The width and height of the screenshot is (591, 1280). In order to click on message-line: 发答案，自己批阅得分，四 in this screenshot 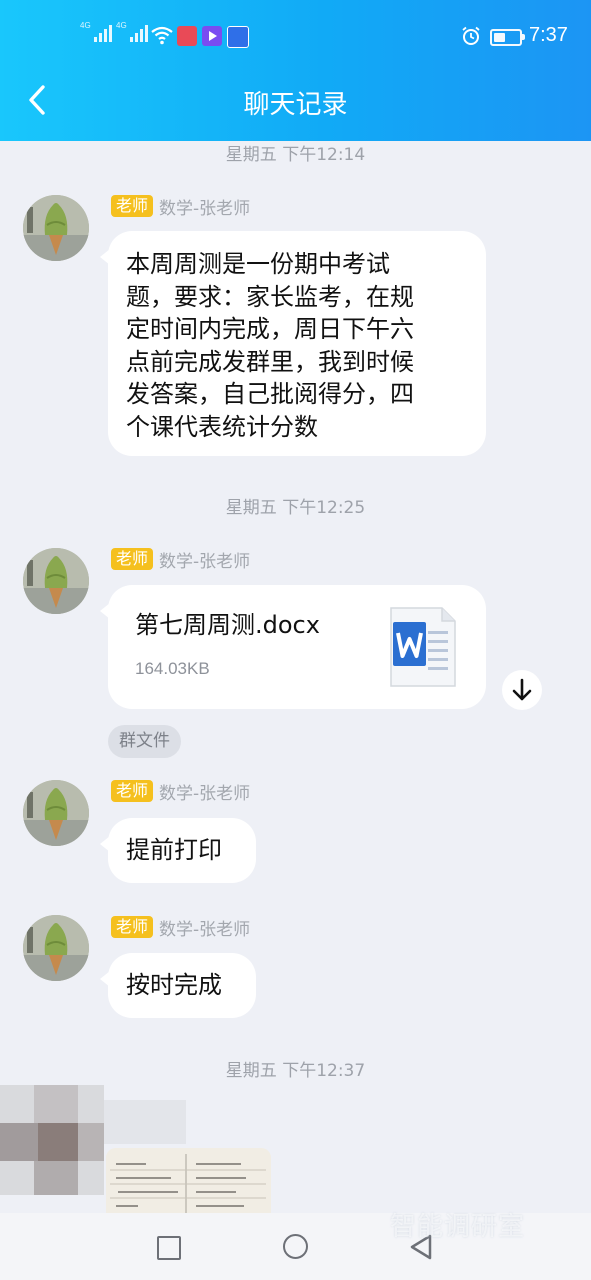, I will do `click(270, 394)`.